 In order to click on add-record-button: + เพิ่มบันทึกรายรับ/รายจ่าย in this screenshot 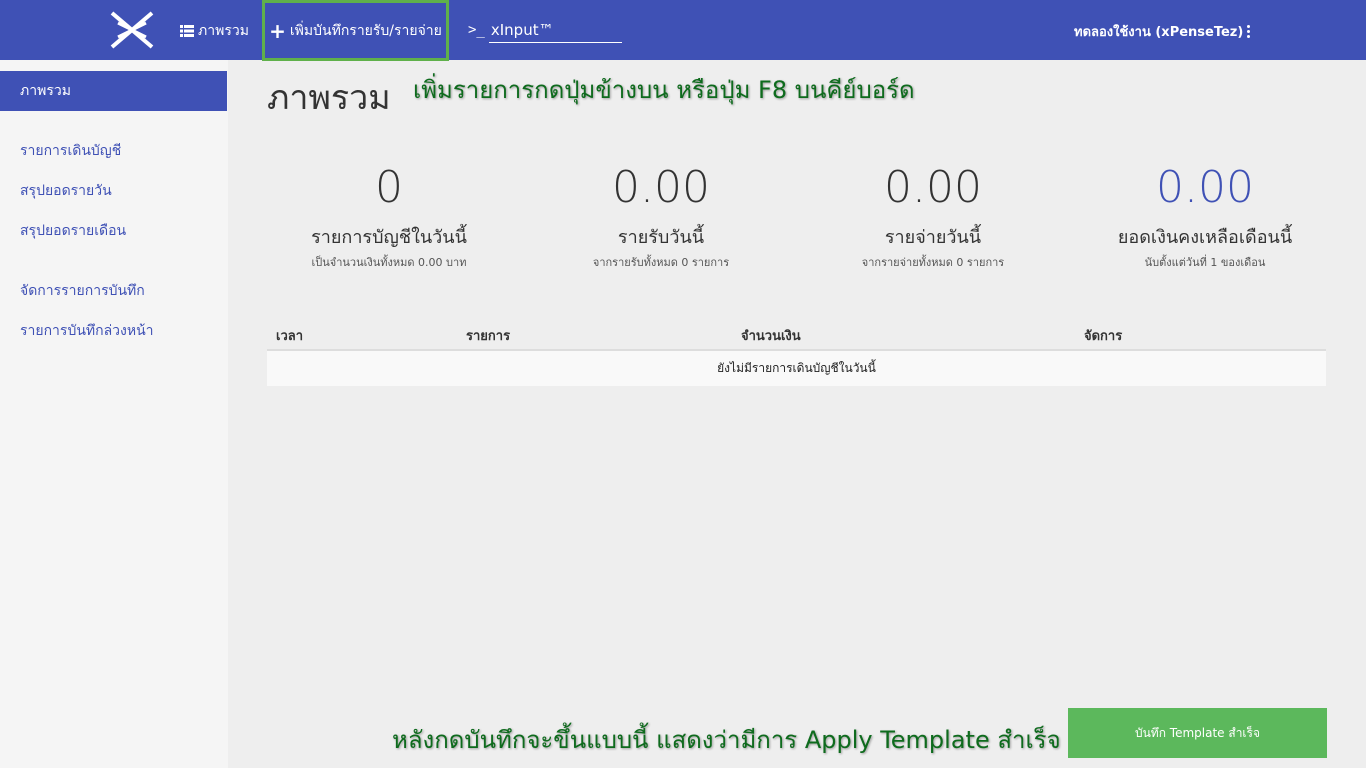, I will do `click(355, 30)`.